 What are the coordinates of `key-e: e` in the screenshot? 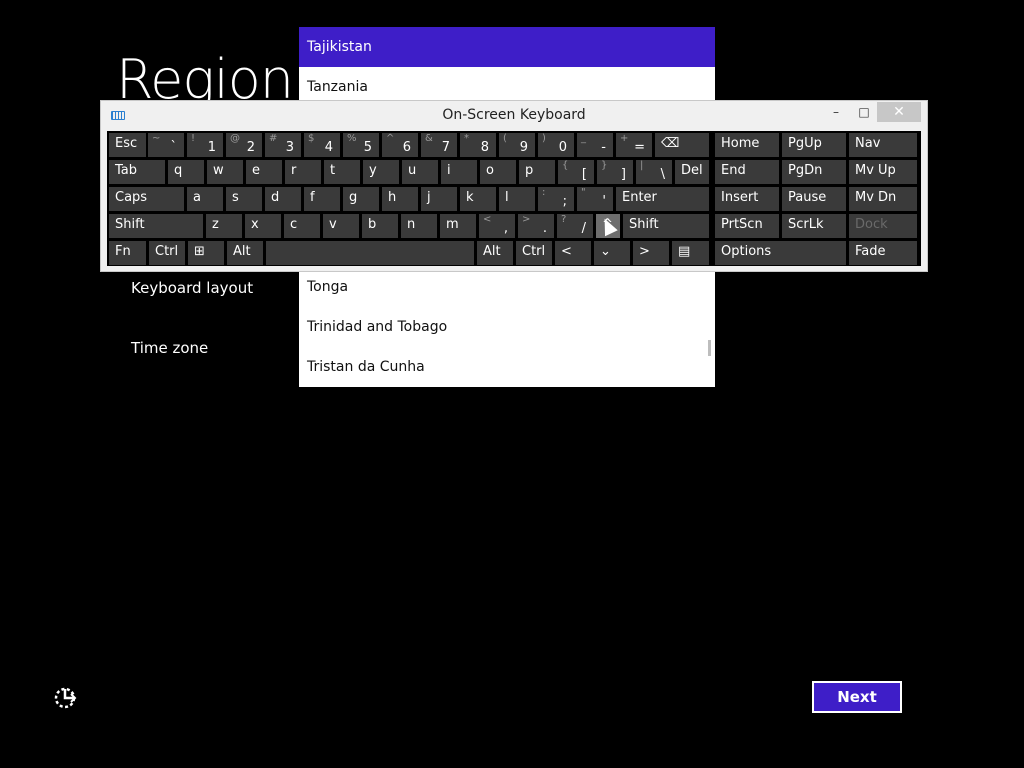 It's located at (264, 172).